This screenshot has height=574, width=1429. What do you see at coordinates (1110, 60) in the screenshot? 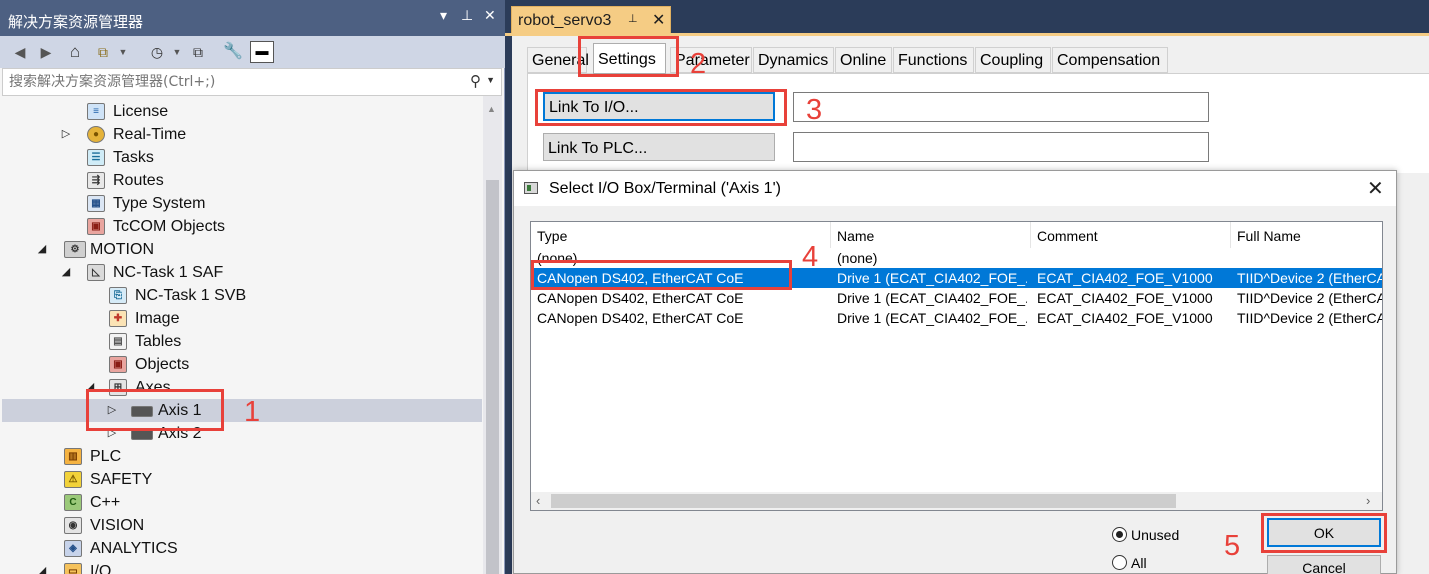
I see `tab-compensation: Compensation` at bounding box center [1110, 60].